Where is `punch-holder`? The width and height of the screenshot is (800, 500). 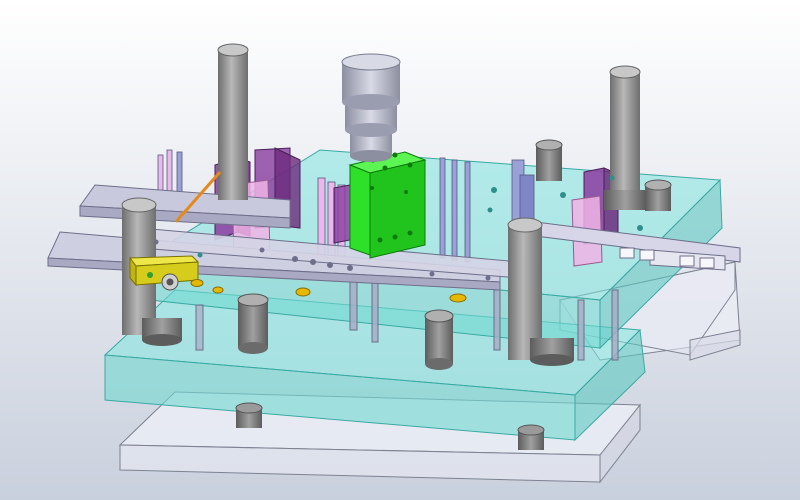 punch-holder is located at coordinates (371, 107).